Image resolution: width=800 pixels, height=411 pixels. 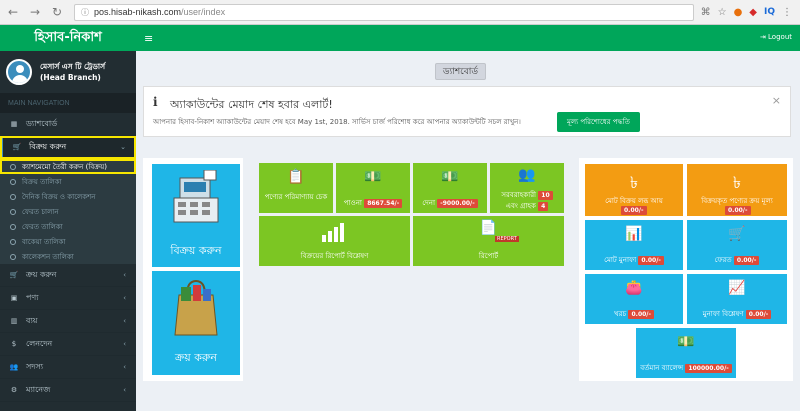 What do you see at coordinates (57, 12) in the screenshot?
I see `reload-icon: ↻` at bounding box center [57, 12].